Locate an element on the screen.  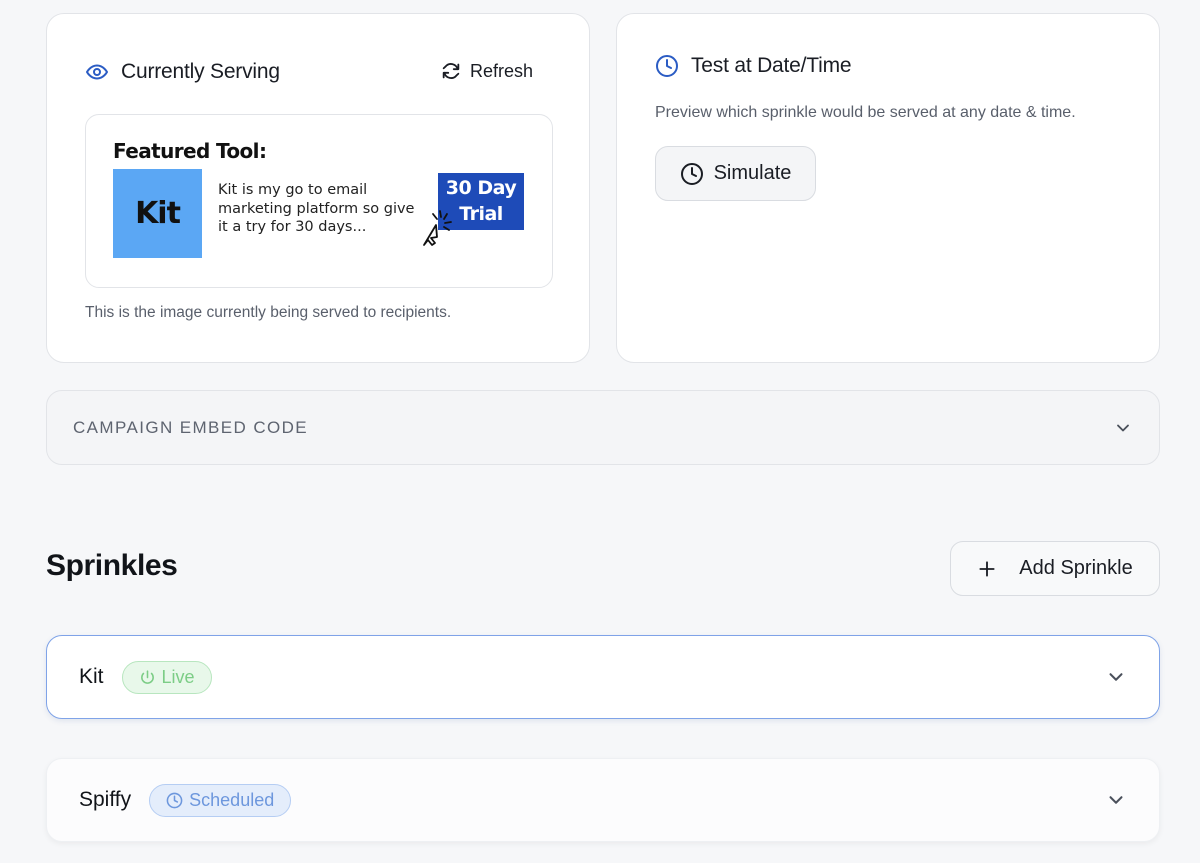
currently-serving-title: Currently Serving is located at coordinates (200, 71).